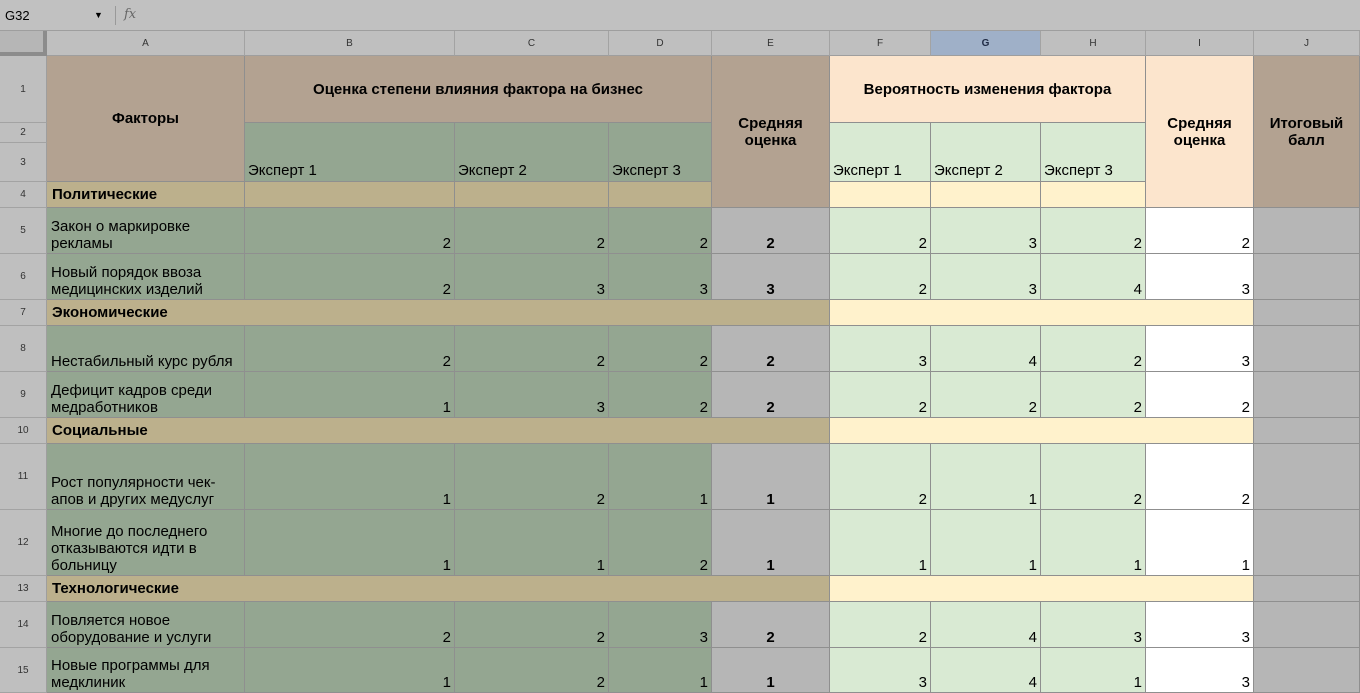 Image resolution: width=1360 pixels, height=693 pixels. Describe the element at coordinates (986, 231) in the screenshot. I see `prob-expert-2: 3` at that location.